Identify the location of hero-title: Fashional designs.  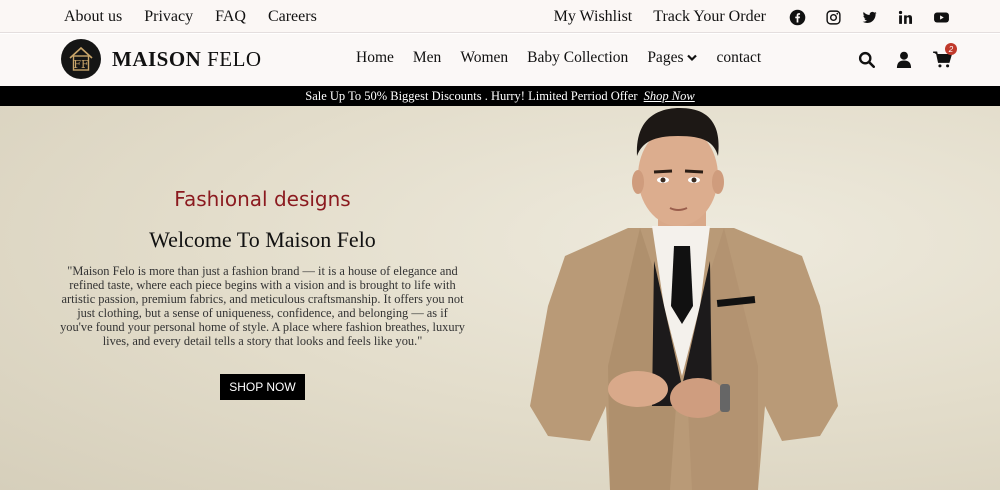
(262, 199).